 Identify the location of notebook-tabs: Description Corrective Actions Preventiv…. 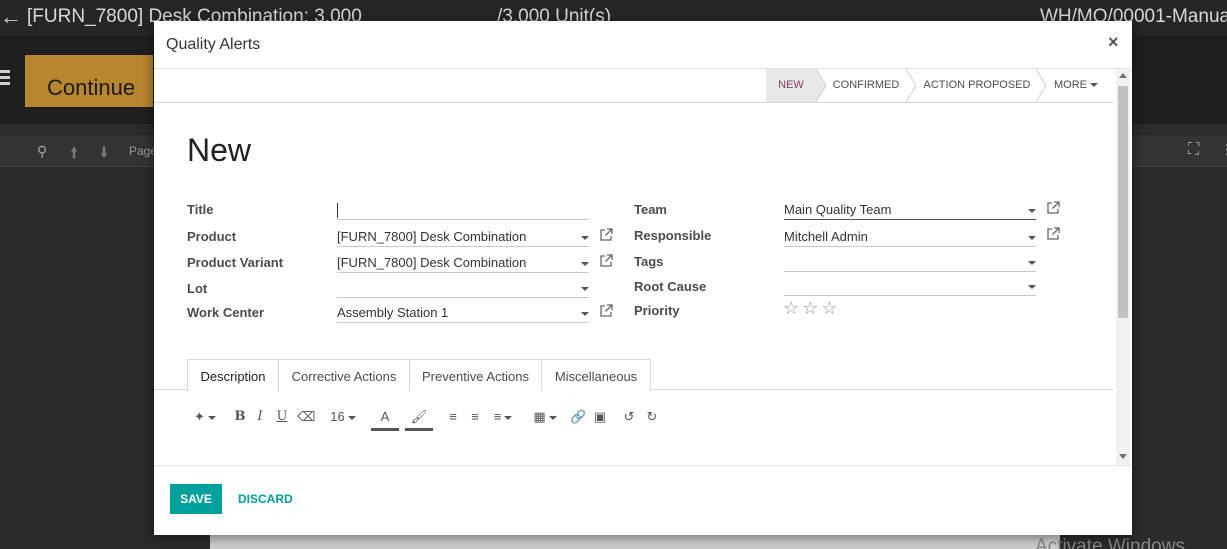
(634, 374).